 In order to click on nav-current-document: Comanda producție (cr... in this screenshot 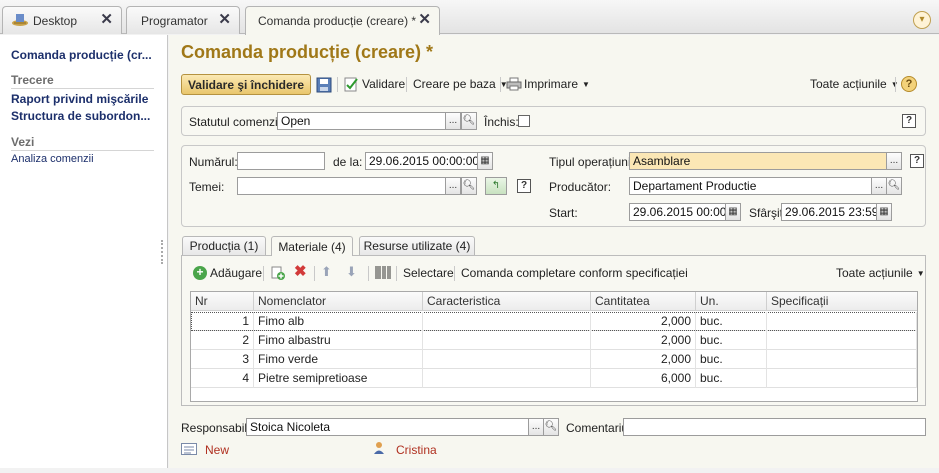, I will do `click(85, 55)`.